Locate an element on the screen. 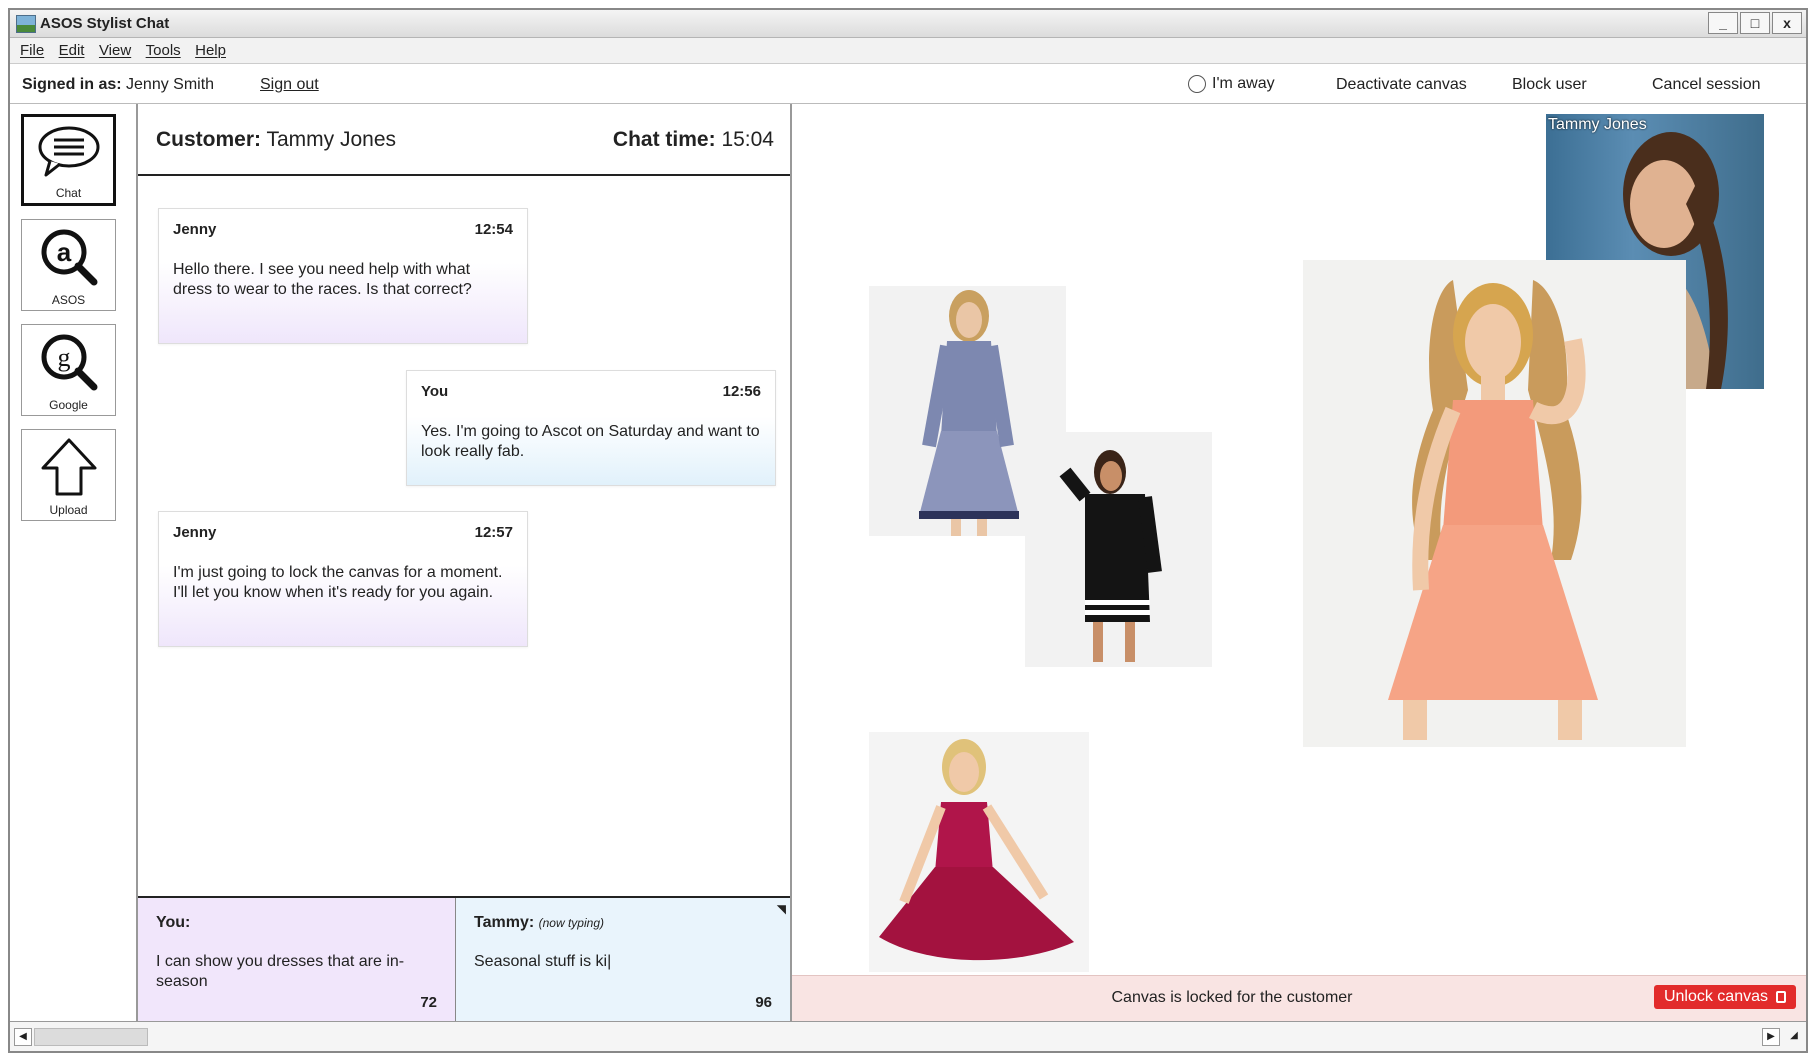 The height and width of the screenshot is (1062, 1820). typing-status: (now typing) is located at coordinates (571, 923).